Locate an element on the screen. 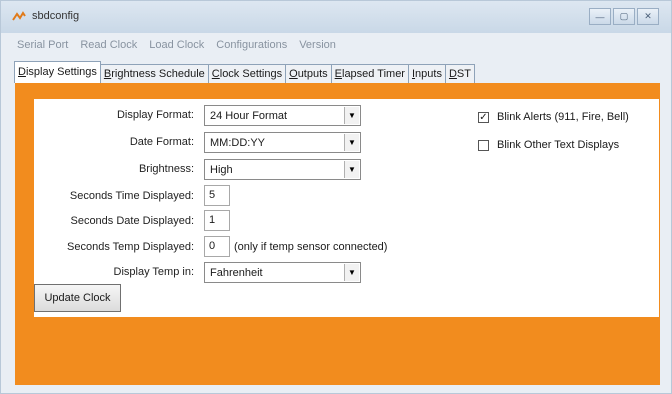  close-button: ✕ is located at coordinates (648, 16).